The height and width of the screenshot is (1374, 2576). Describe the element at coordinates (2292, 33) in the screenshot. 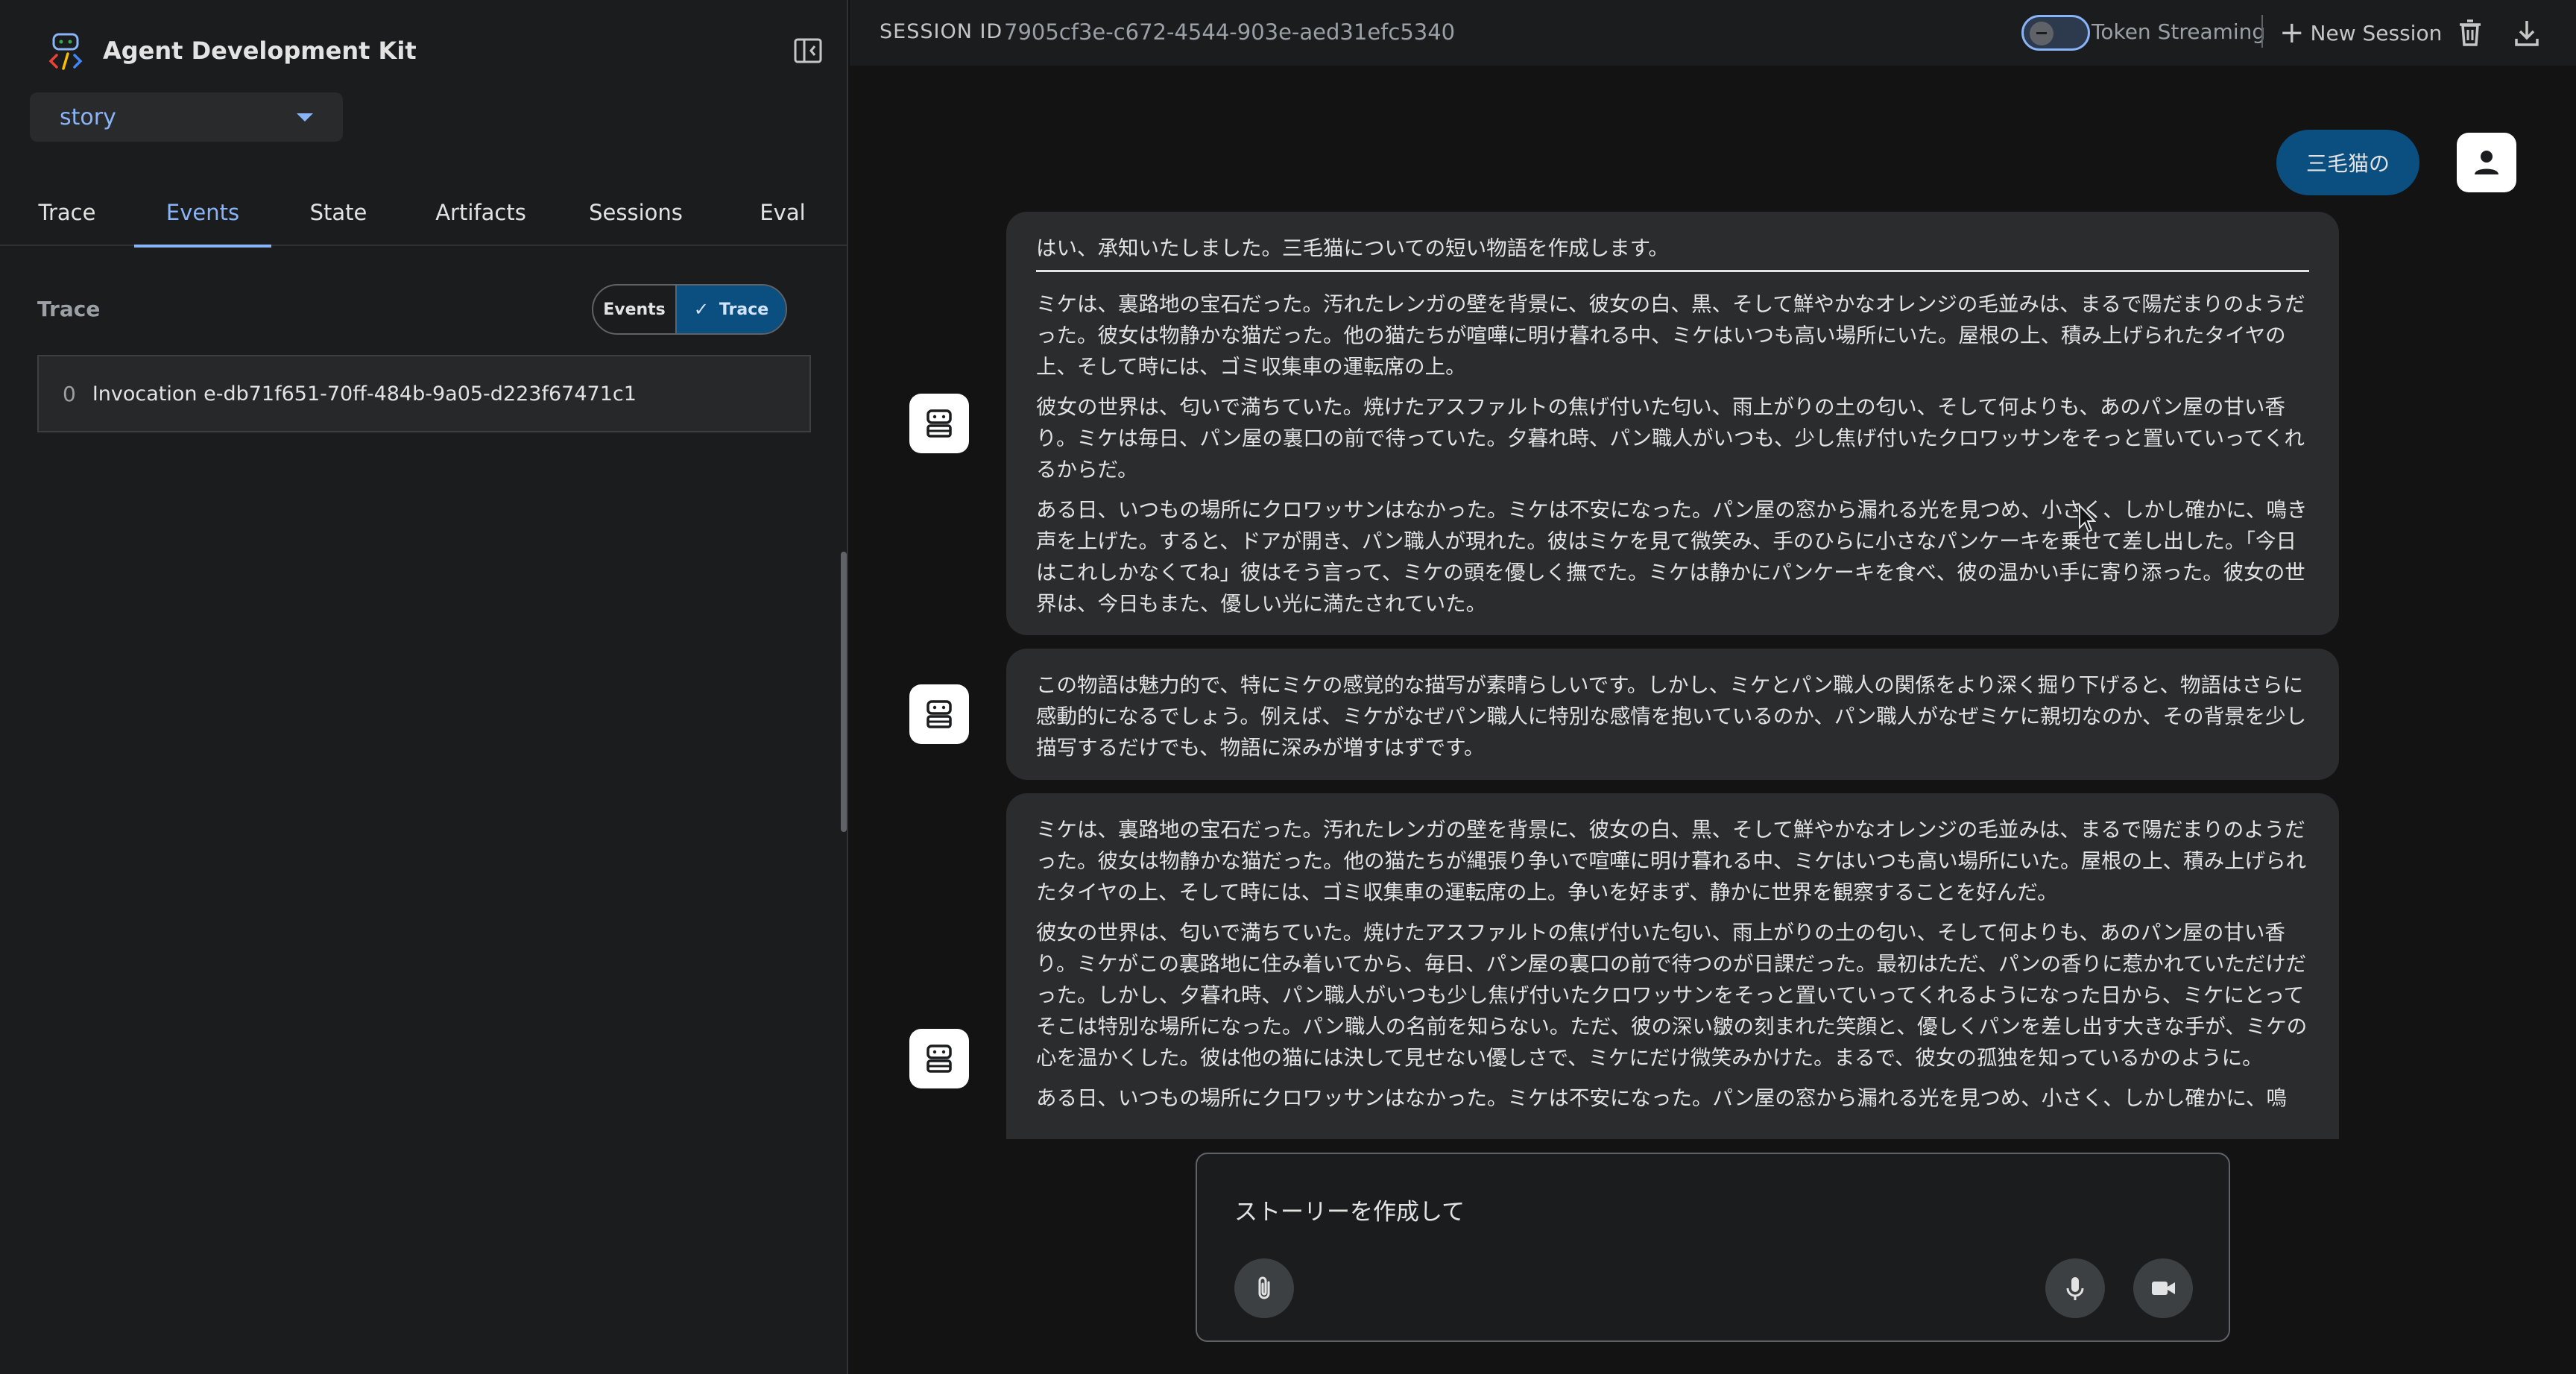

I see `plus-icon: +` at that location.